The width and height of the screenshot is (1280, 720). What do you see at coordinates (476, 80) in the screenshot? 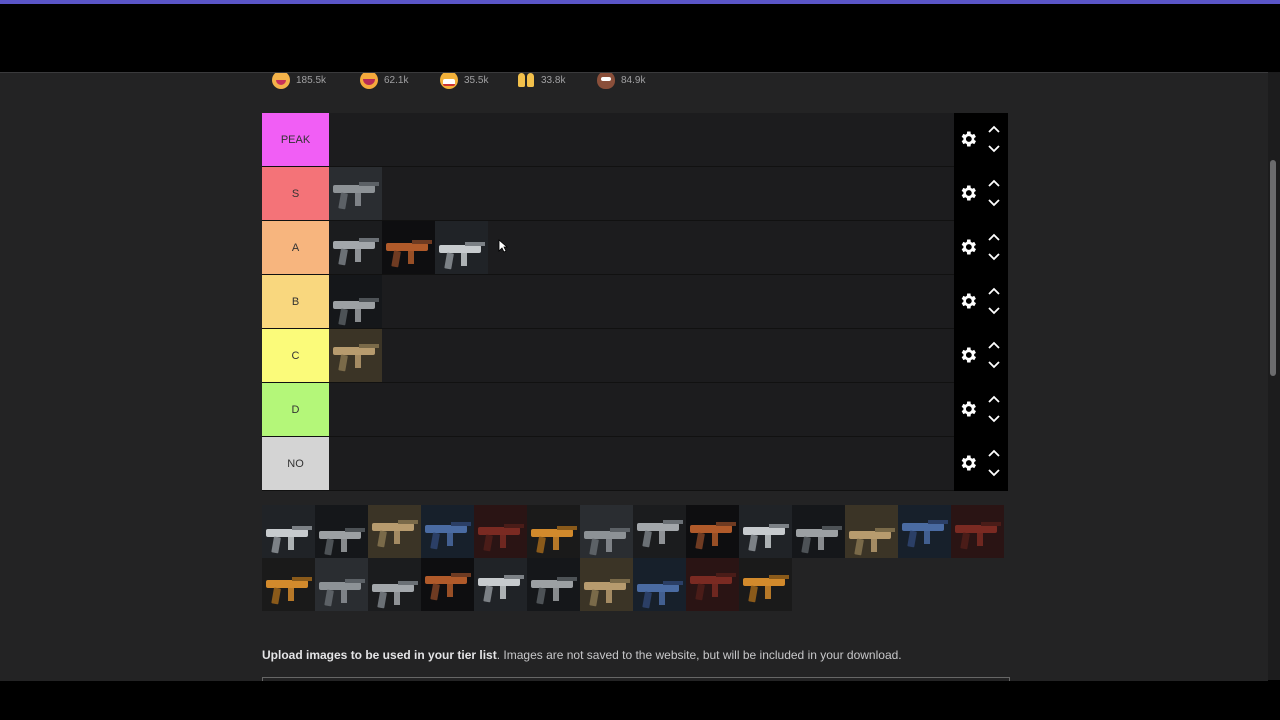
I see `reaction-count: 35.5k` at bounding box center [476, 80].